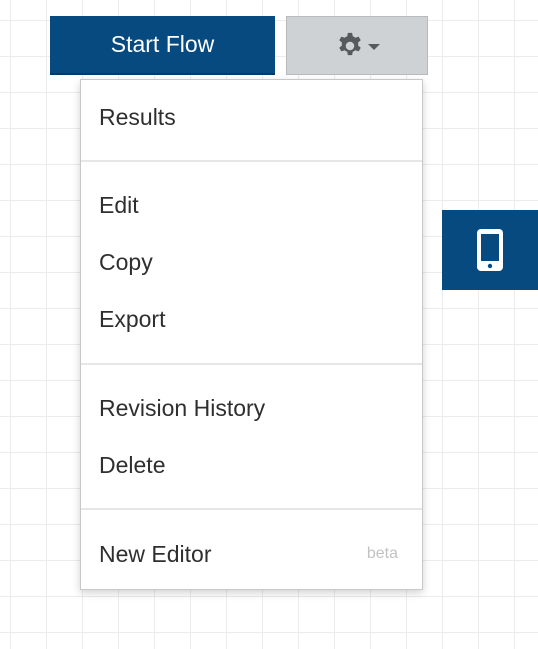 This screenshot has height=649, width=538. What do you see at coordinates (162, 45) in the screenshot?
I see `start-flow-button: Start Flow` at bounding box center [162, 45].